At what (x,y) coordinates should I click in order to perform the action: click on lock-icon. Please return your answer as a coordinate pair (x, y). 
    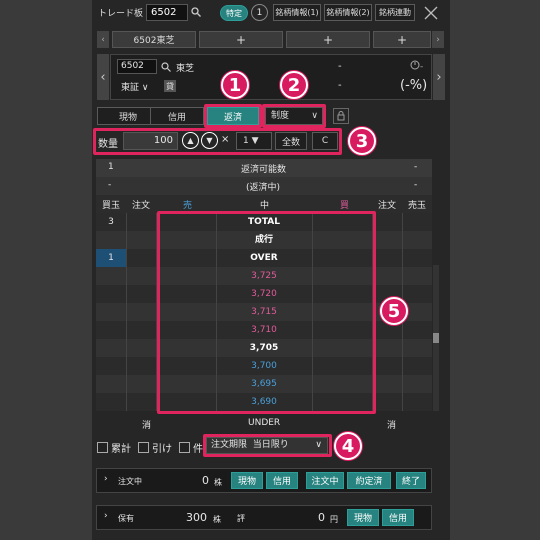
    Looking at the image, I should click on (341, 116).